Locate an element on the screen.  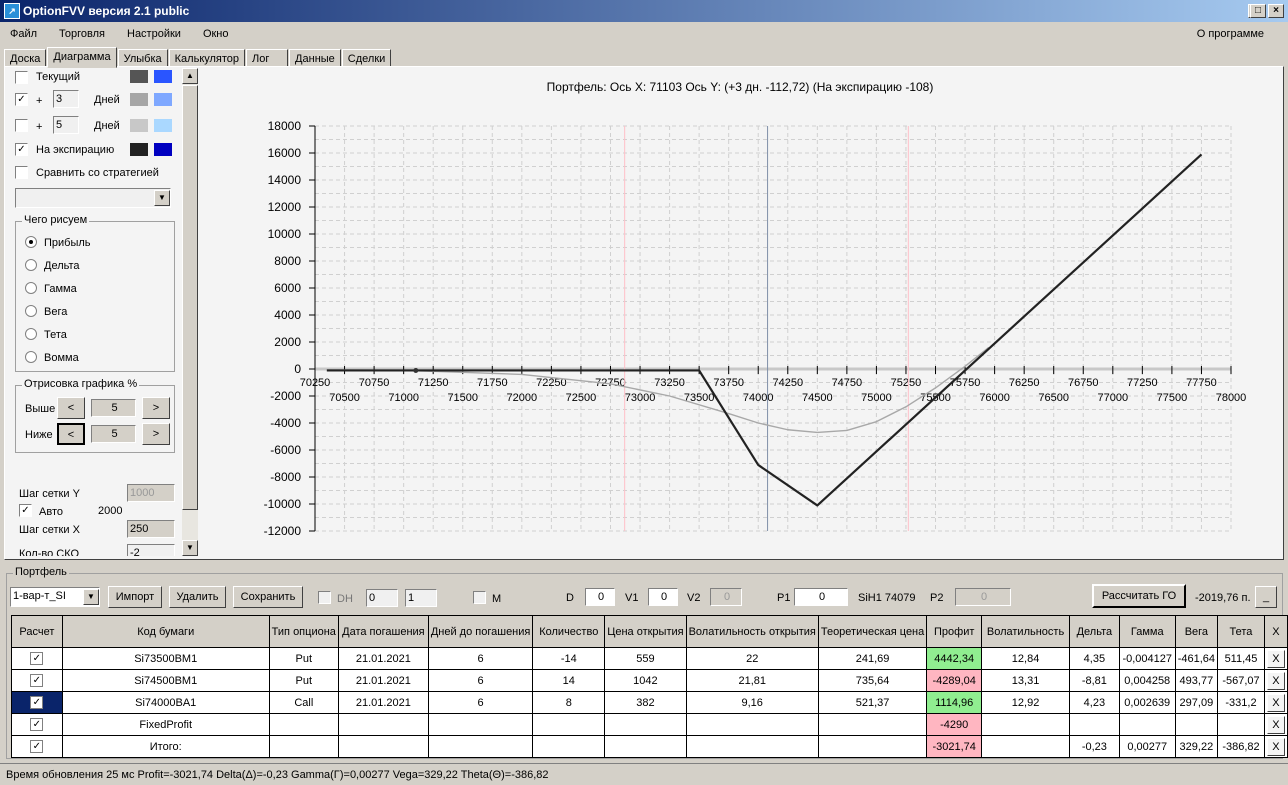
m-checkbox is located at coordinates (479, 597).